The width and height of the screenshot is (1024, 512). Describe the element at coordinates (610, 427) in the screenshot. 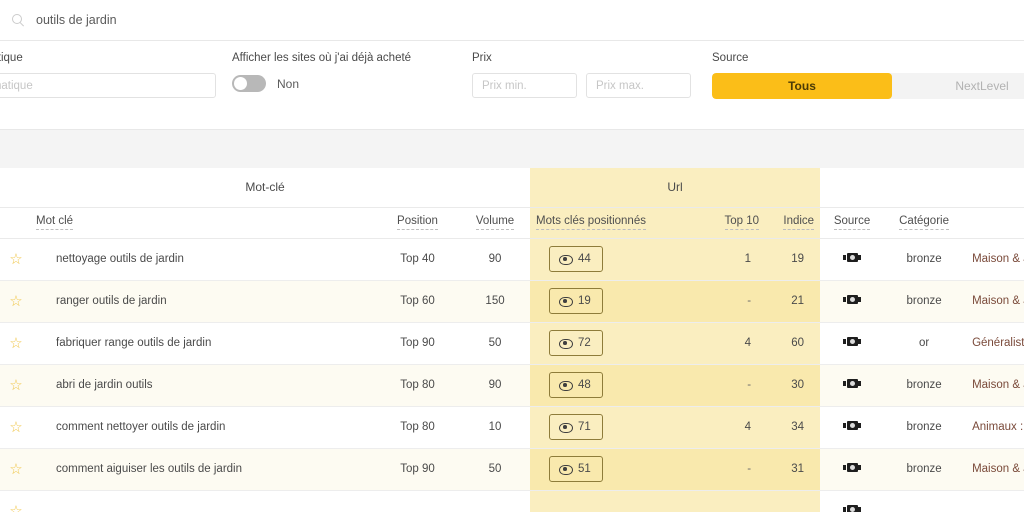

I see `row-ranked-keywords: 71` at that location.